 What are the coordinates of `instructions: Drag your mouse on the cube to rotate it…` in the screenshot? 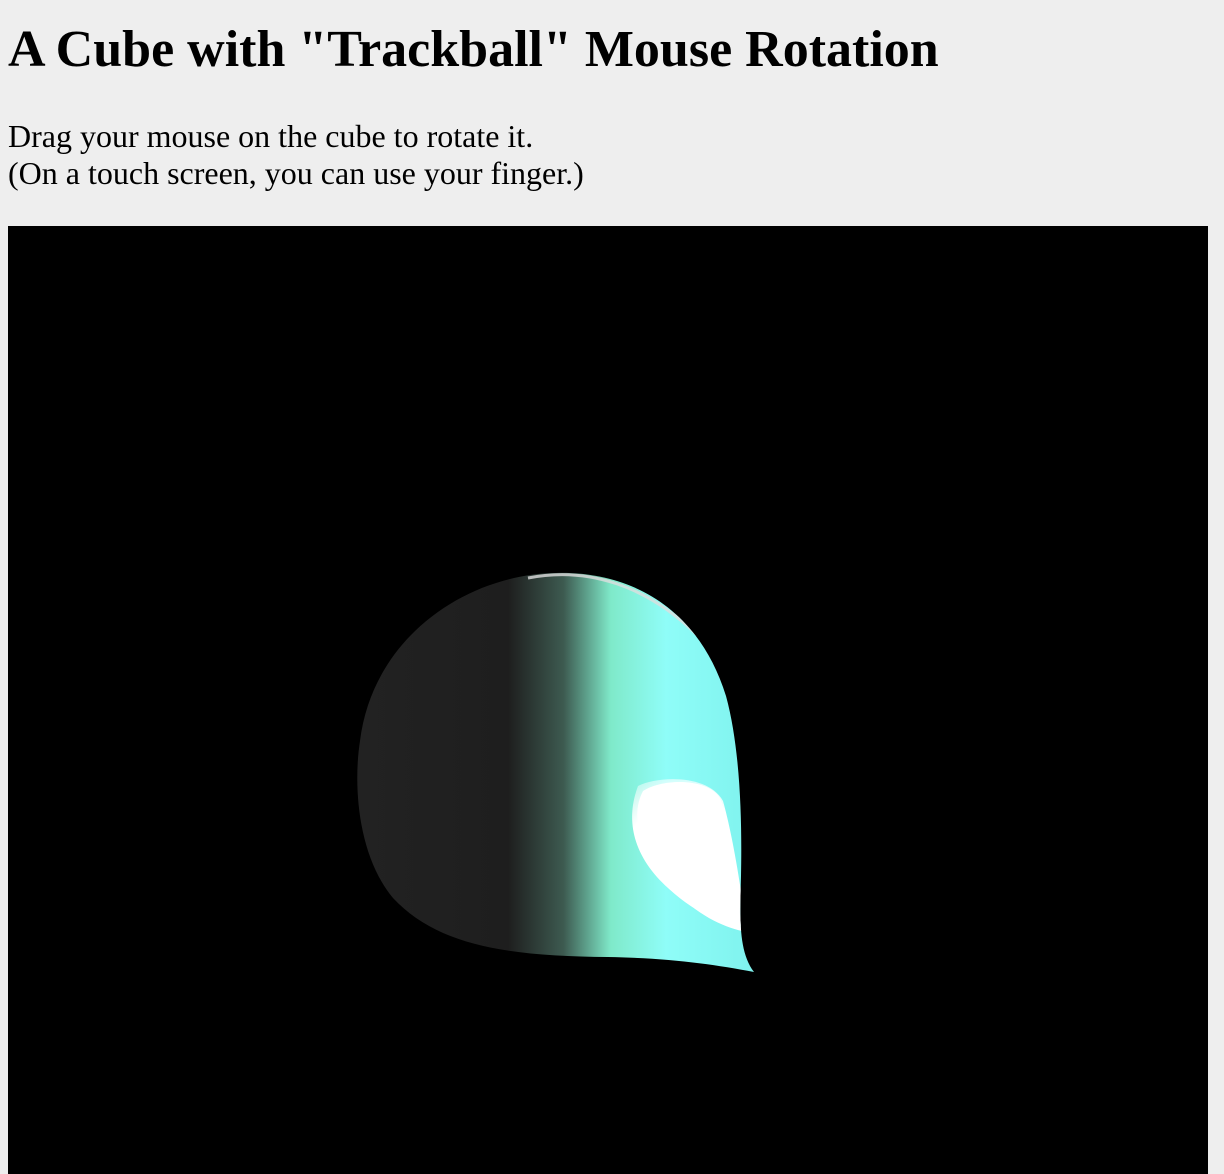 It's located at (296, 155).